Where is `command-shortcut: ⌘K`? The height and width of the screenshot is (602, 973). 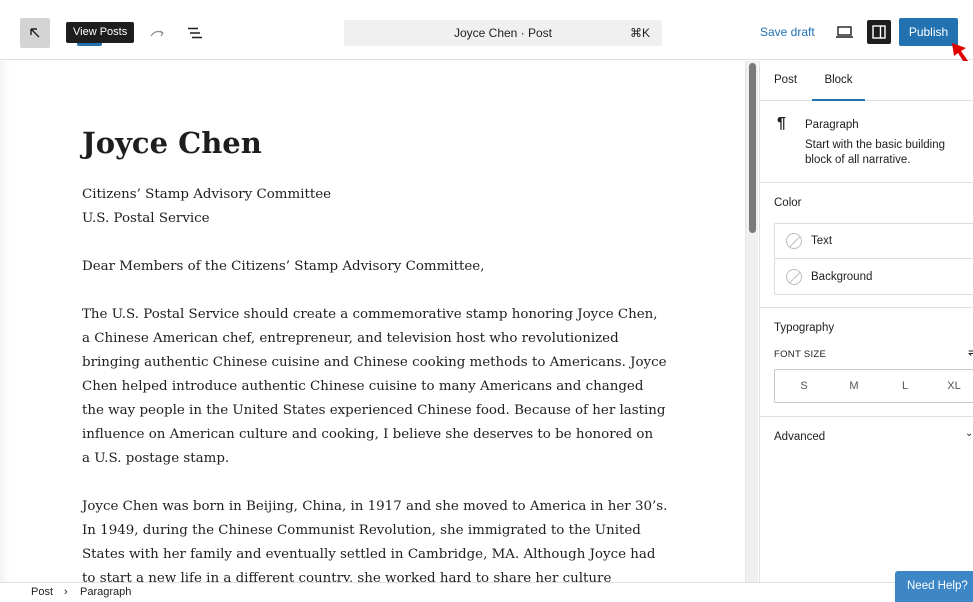 command-shortcut: ⌘K is located at coordinates (639, 33).